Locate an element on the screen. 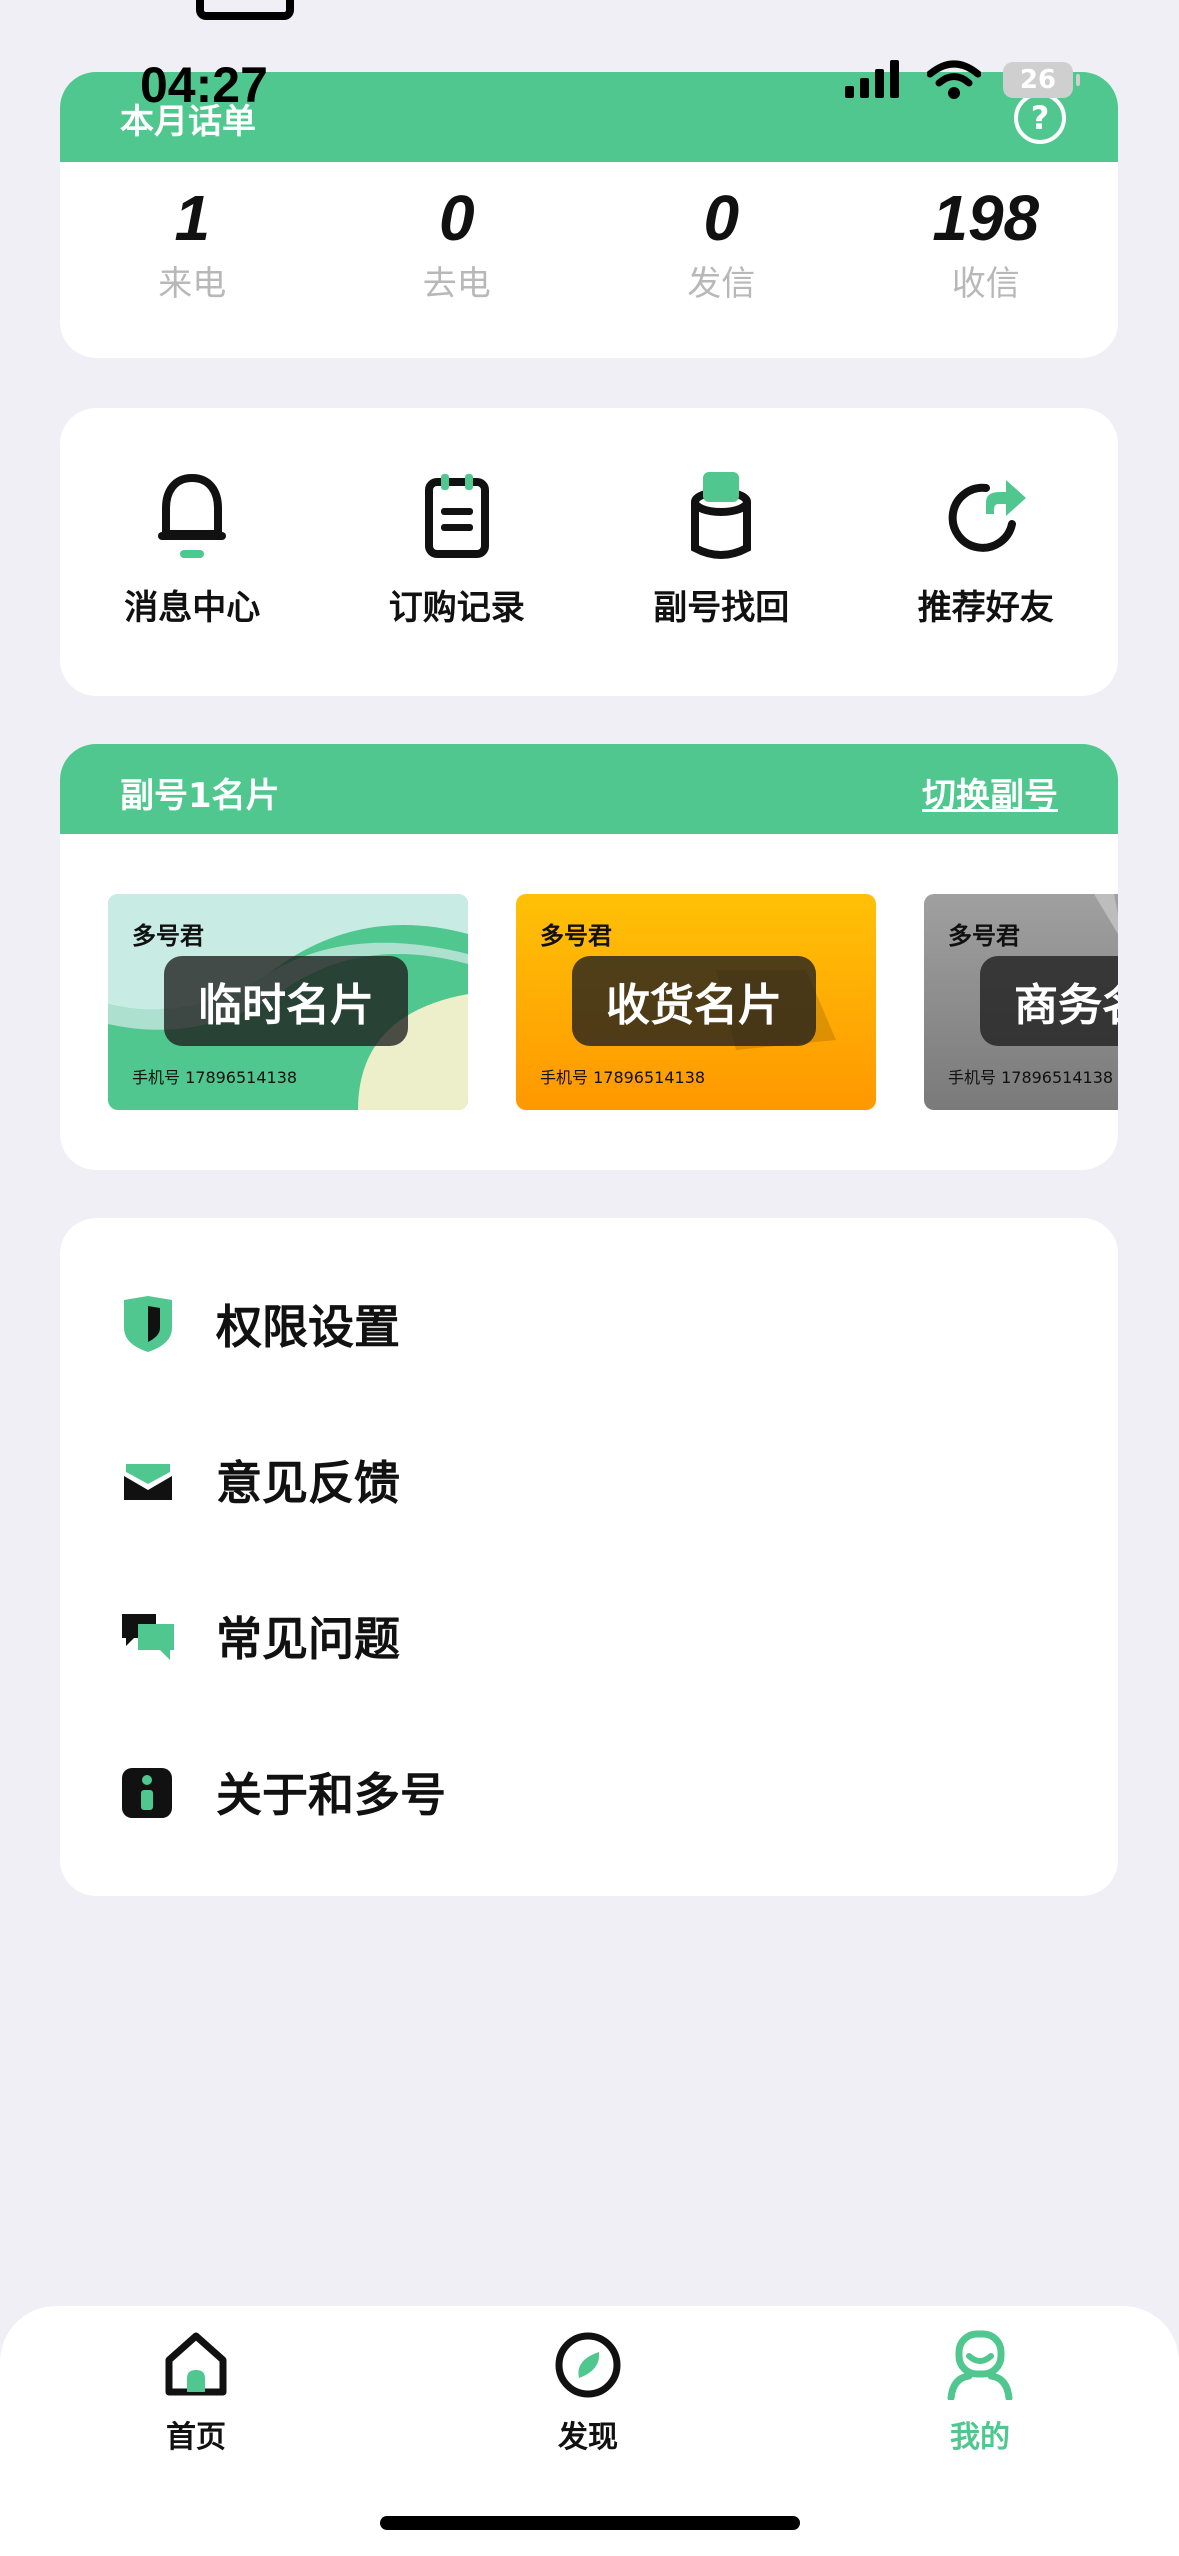  namecard-delivery: 多号君 收货名片 手机号 17896514138 is located at coordinates (696, 1002).